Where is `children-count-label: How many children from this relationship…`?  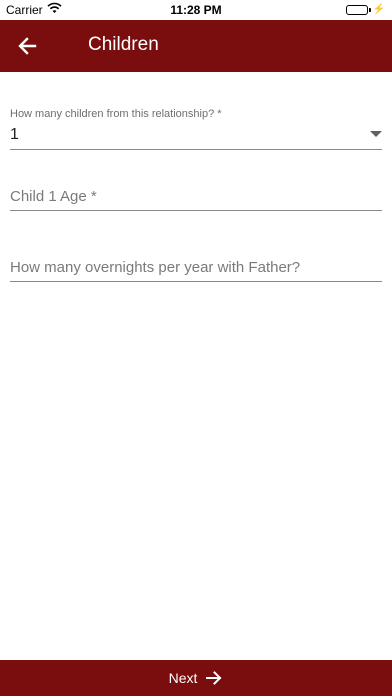
children-count-label: How many children from this relationship… is located at coordinates (116, 114).